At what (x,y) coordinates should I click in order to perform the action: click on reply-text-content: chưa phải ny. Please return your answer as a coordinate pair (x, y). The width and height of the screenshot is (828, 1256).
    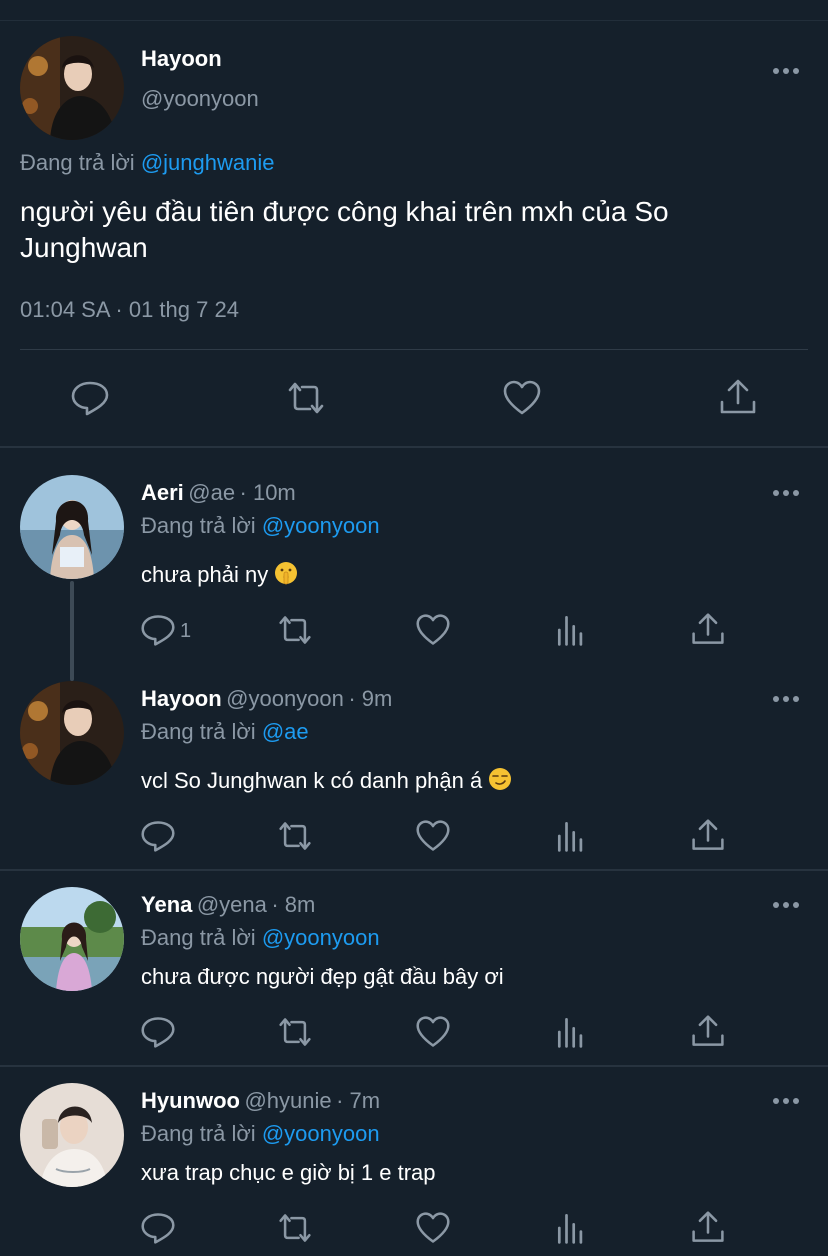
    Looking at the image, I should click on (205, 574).